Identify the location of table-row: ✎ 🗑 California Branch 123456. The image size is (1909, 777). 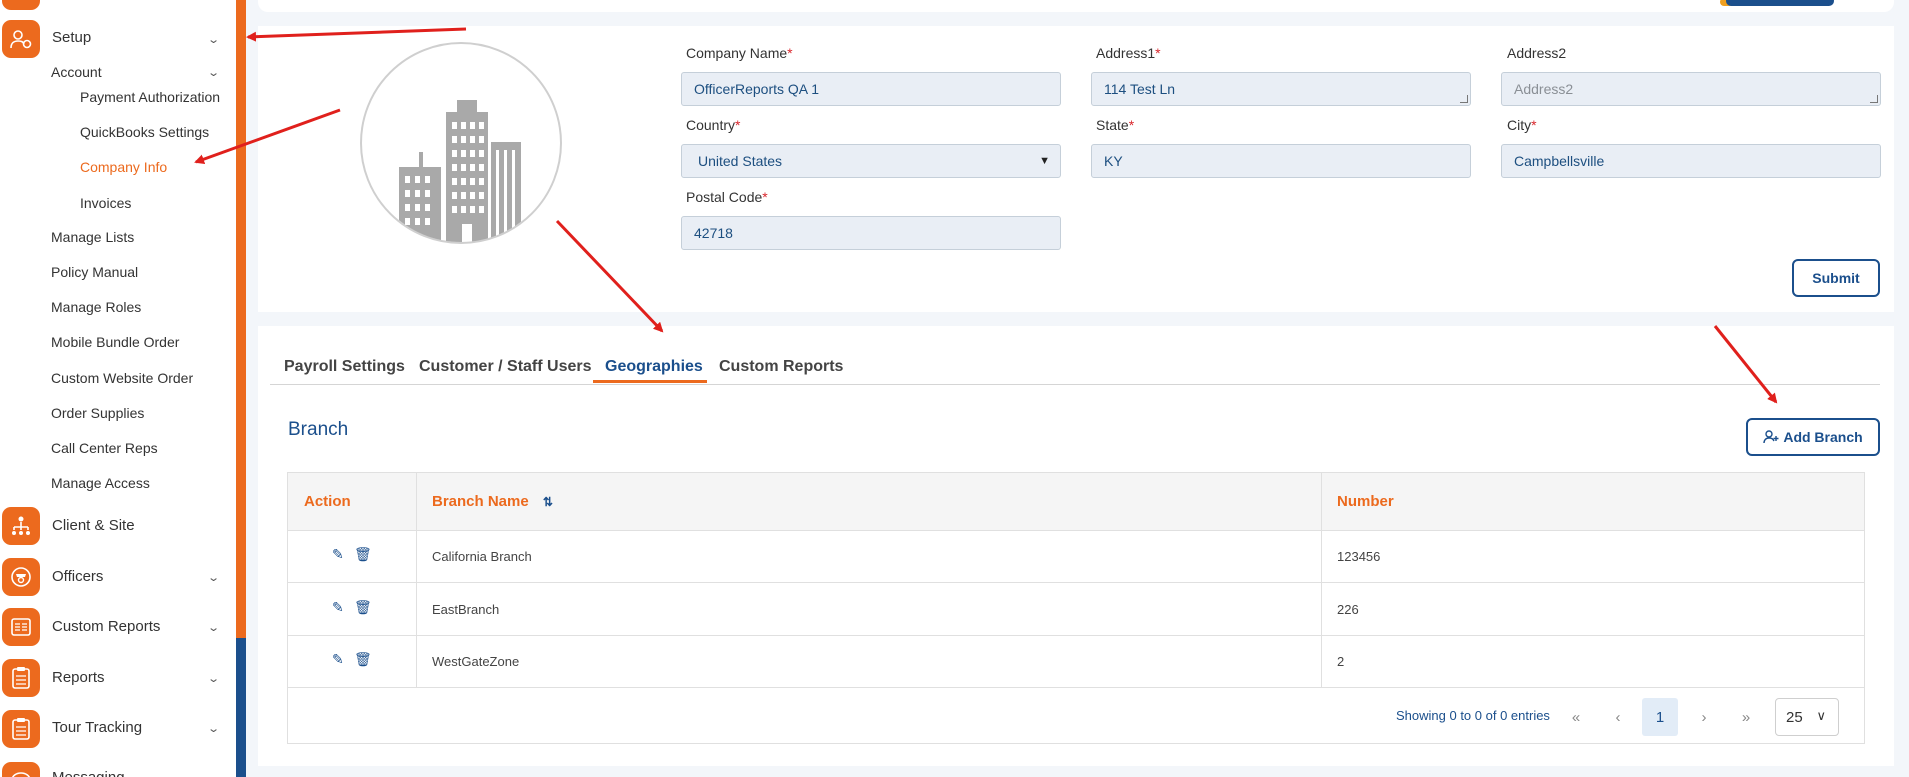
(1076, 557).